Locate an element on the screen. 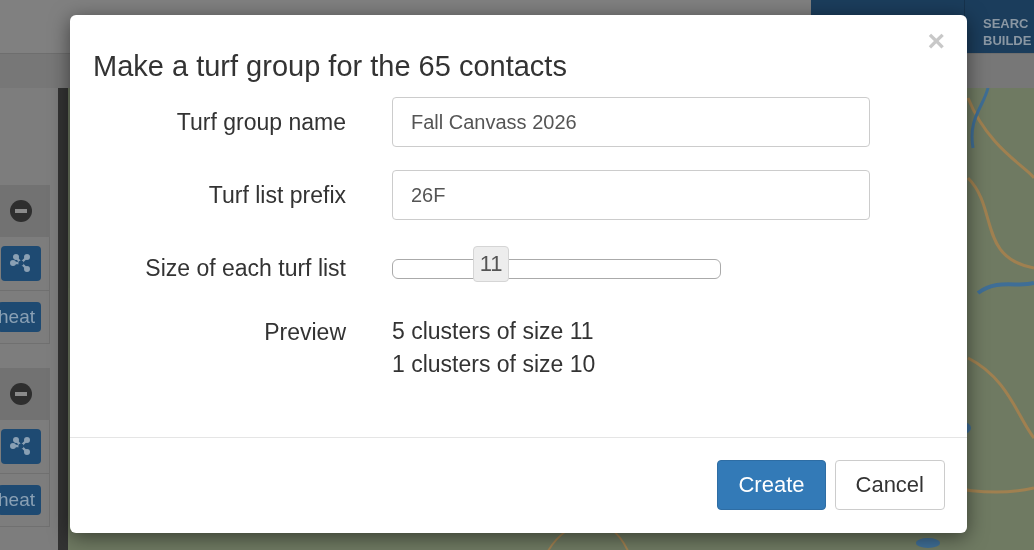 This screenshot has height=550, width=1034. field-label: Turf group name is located at coordinates (260, 122).